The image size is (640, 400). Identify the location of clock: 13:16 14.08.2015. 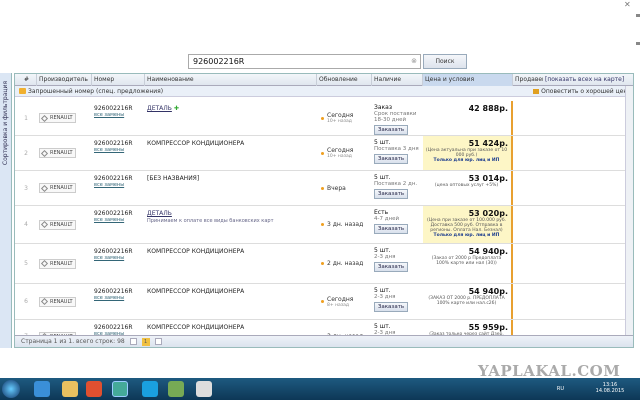
(610, 388).